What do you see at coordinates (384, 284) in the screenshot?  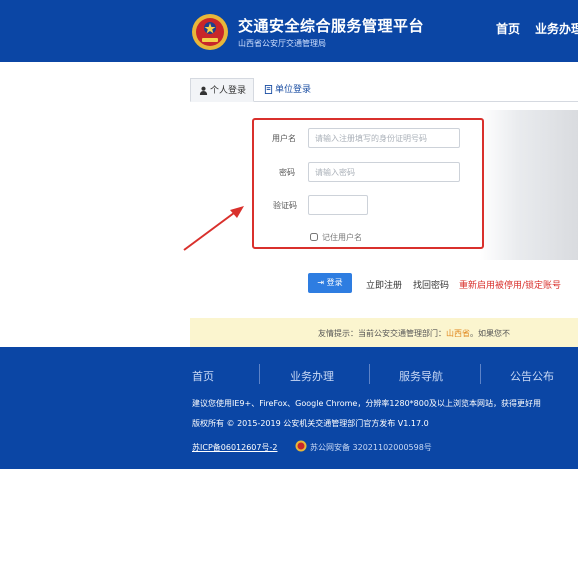 I see `register-link: 立即注册` at bounding box center [384, 284].